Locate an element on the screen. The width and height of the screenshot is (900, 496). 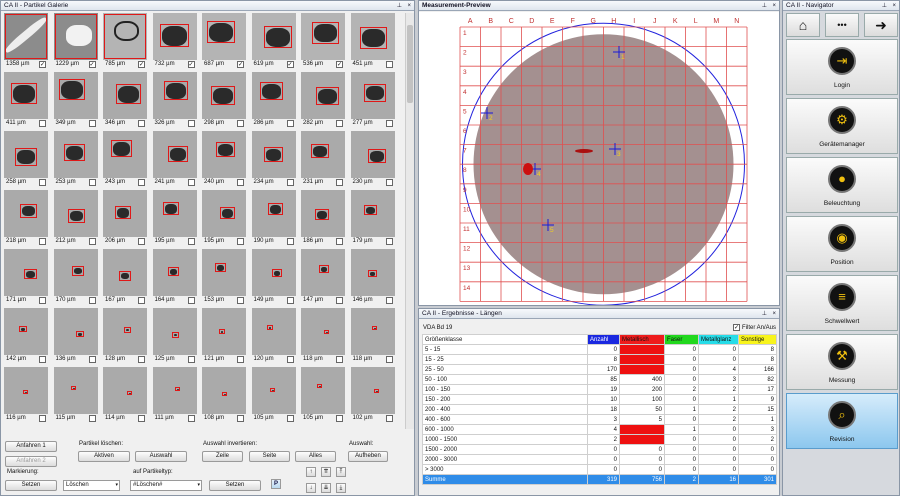
particle-tile: 206 µm is located at coordinates (125, 218).